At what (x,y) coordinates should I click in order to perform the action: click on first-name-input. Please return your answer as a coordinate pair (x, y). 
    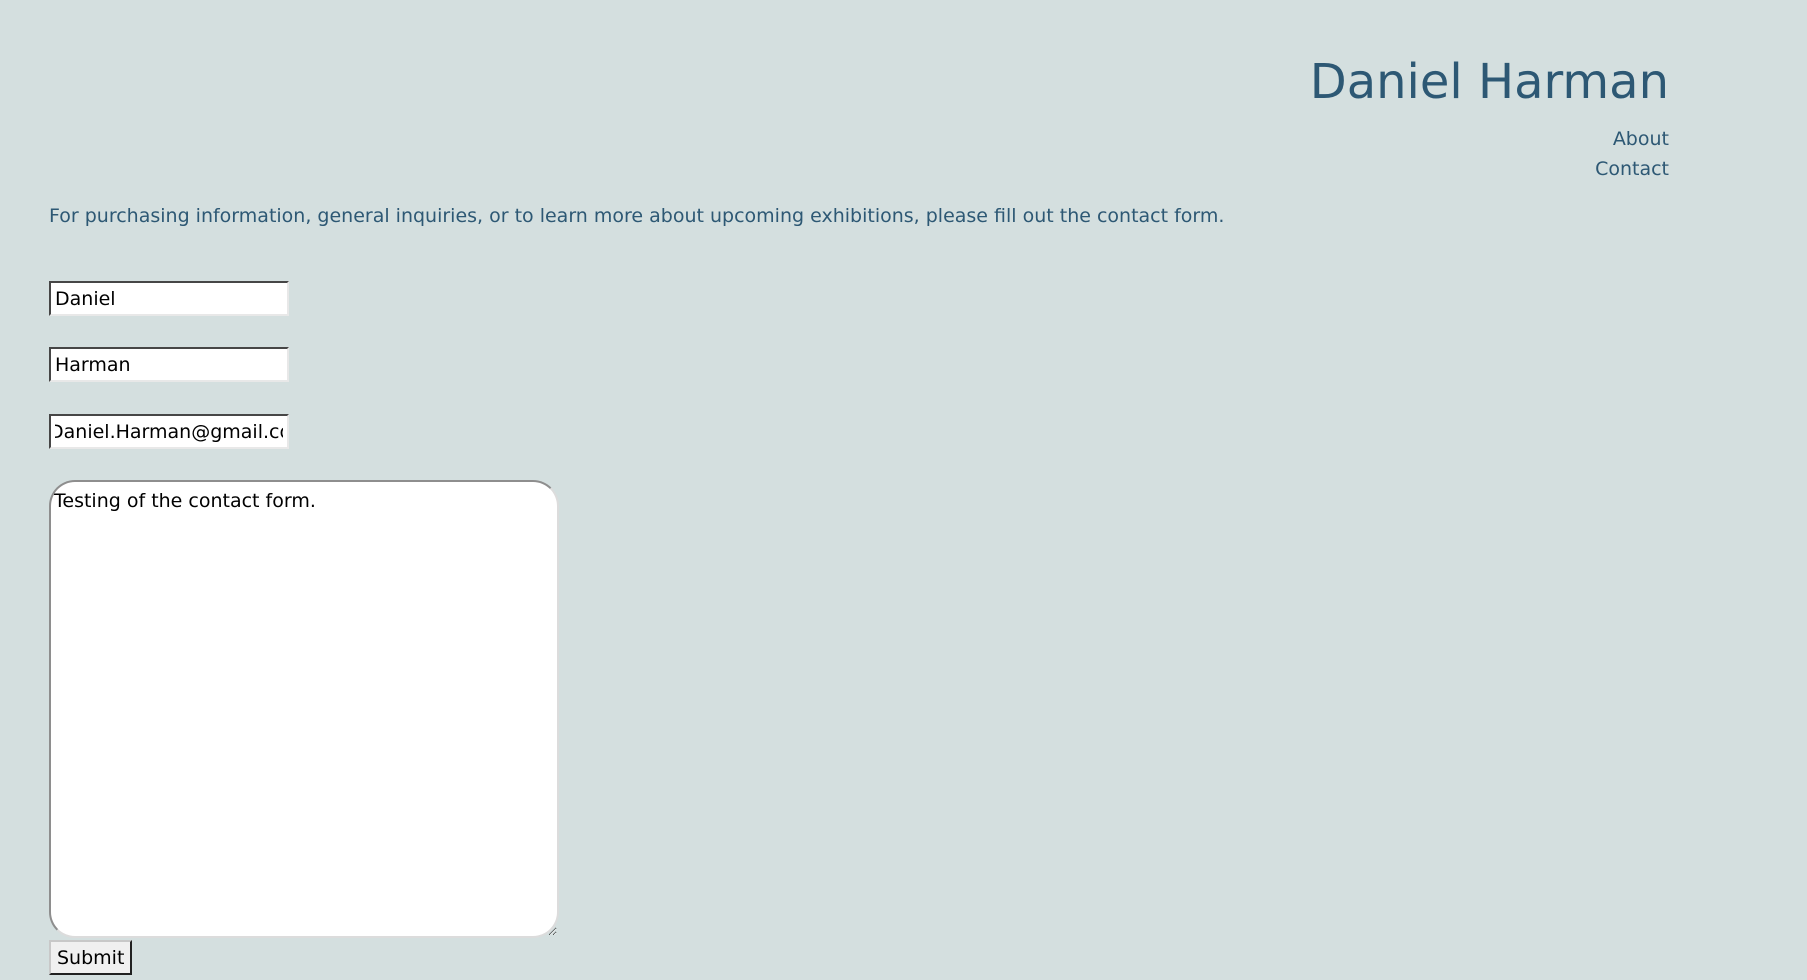
    Looking at the image, I should click on (169, 298).